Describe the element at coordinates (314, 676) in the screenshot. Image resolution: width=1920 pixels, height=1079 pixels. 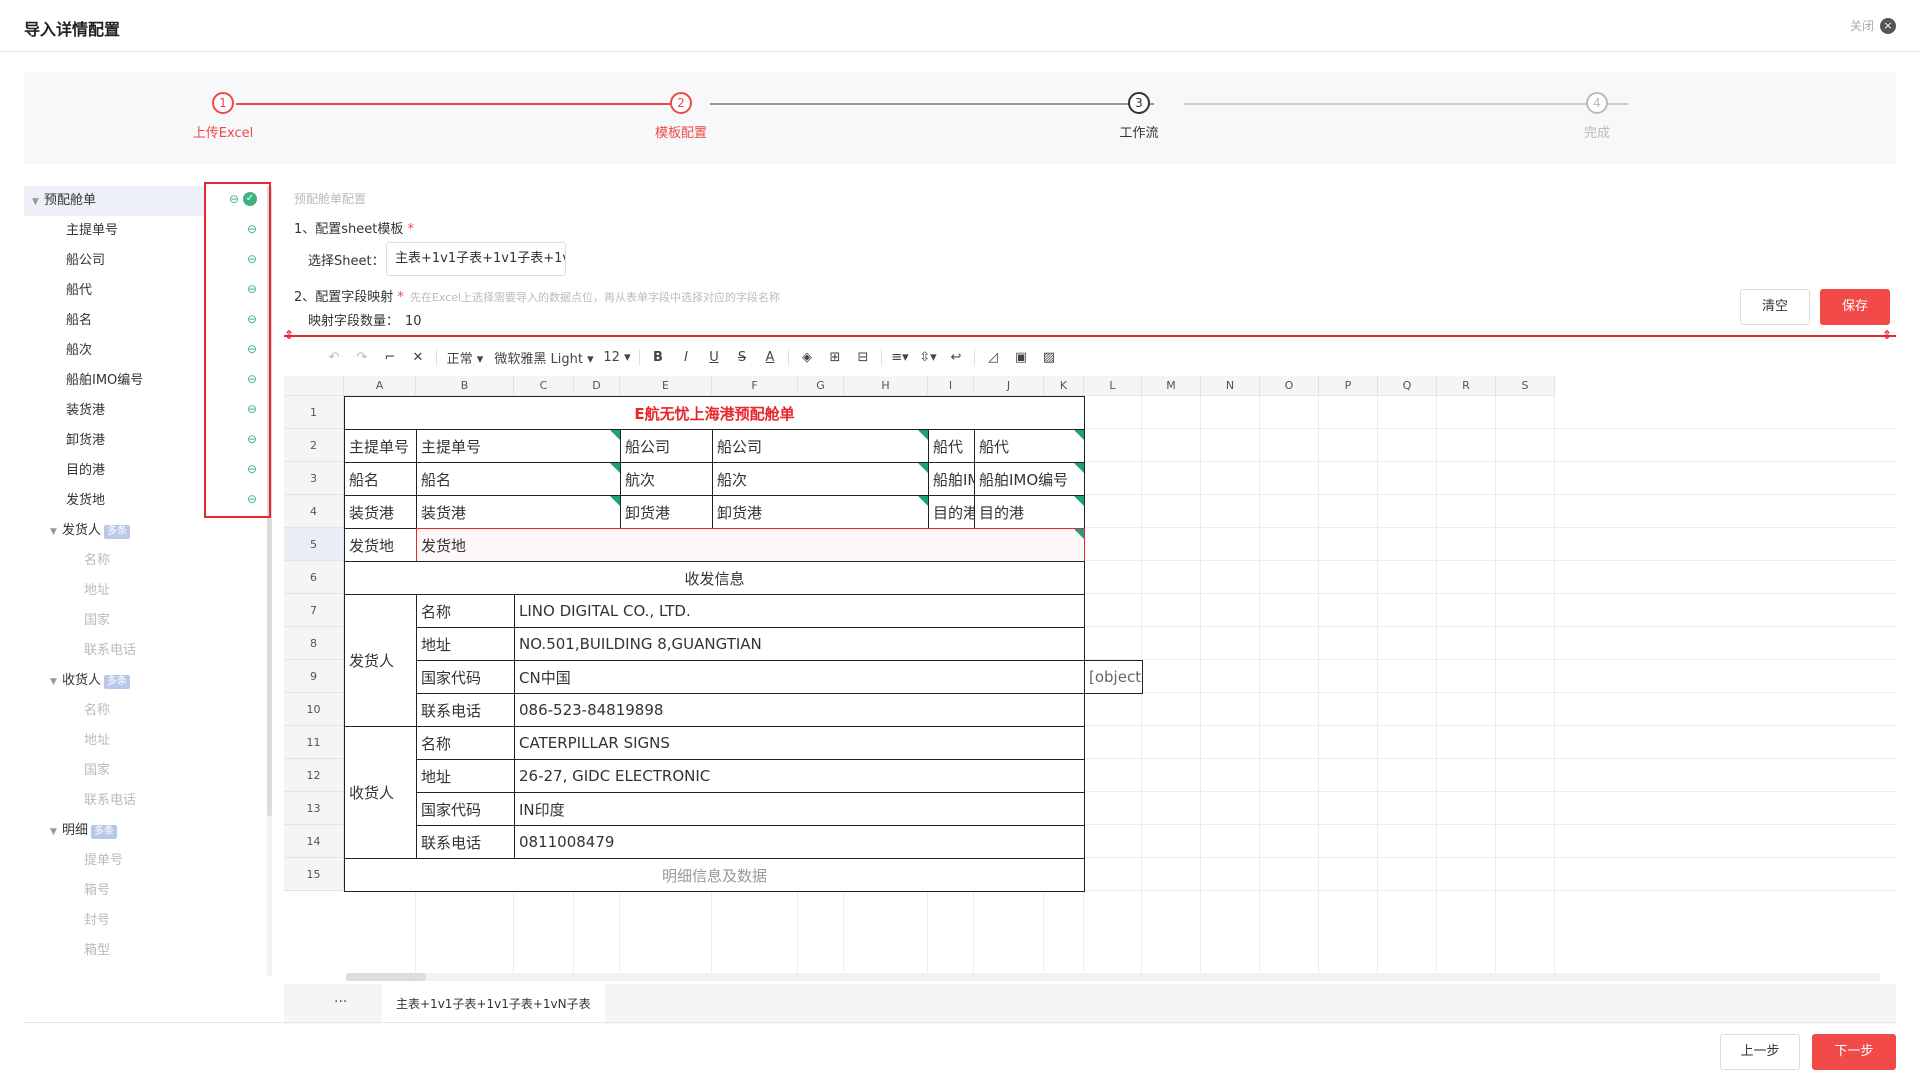
I see `row-header: 9` at that location.